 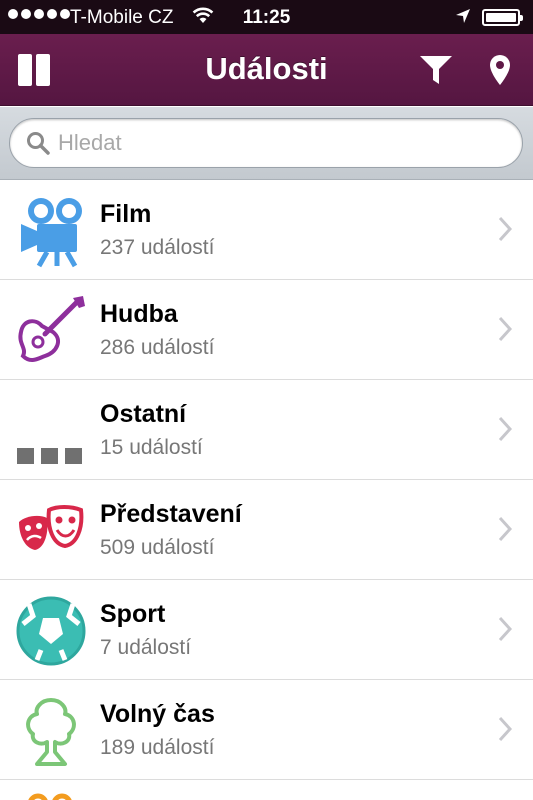 What do you see at coordinates (278, 142) in the screenshot?
I see `search-input` at bounding box center [278, 142].